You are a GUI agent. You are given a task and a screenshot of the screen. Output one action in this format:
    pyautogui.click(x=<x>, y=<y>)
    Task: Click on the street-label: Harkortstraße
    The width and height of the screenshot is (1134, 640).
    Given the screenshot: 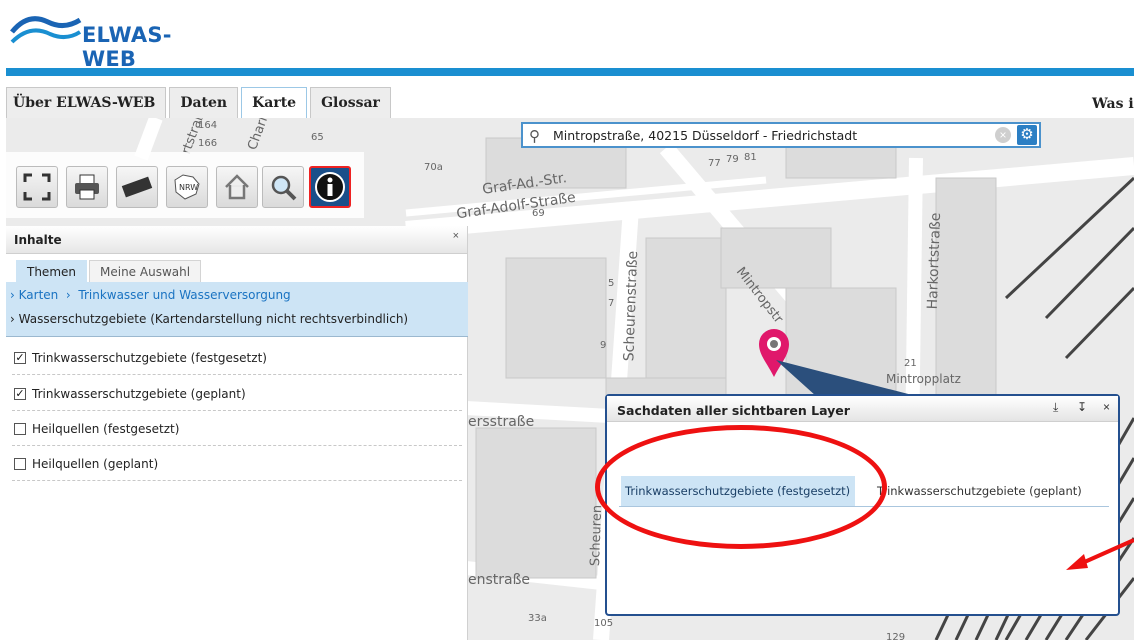 What is the action you would take?
    pyautogui.click(x=934, y=261)
    